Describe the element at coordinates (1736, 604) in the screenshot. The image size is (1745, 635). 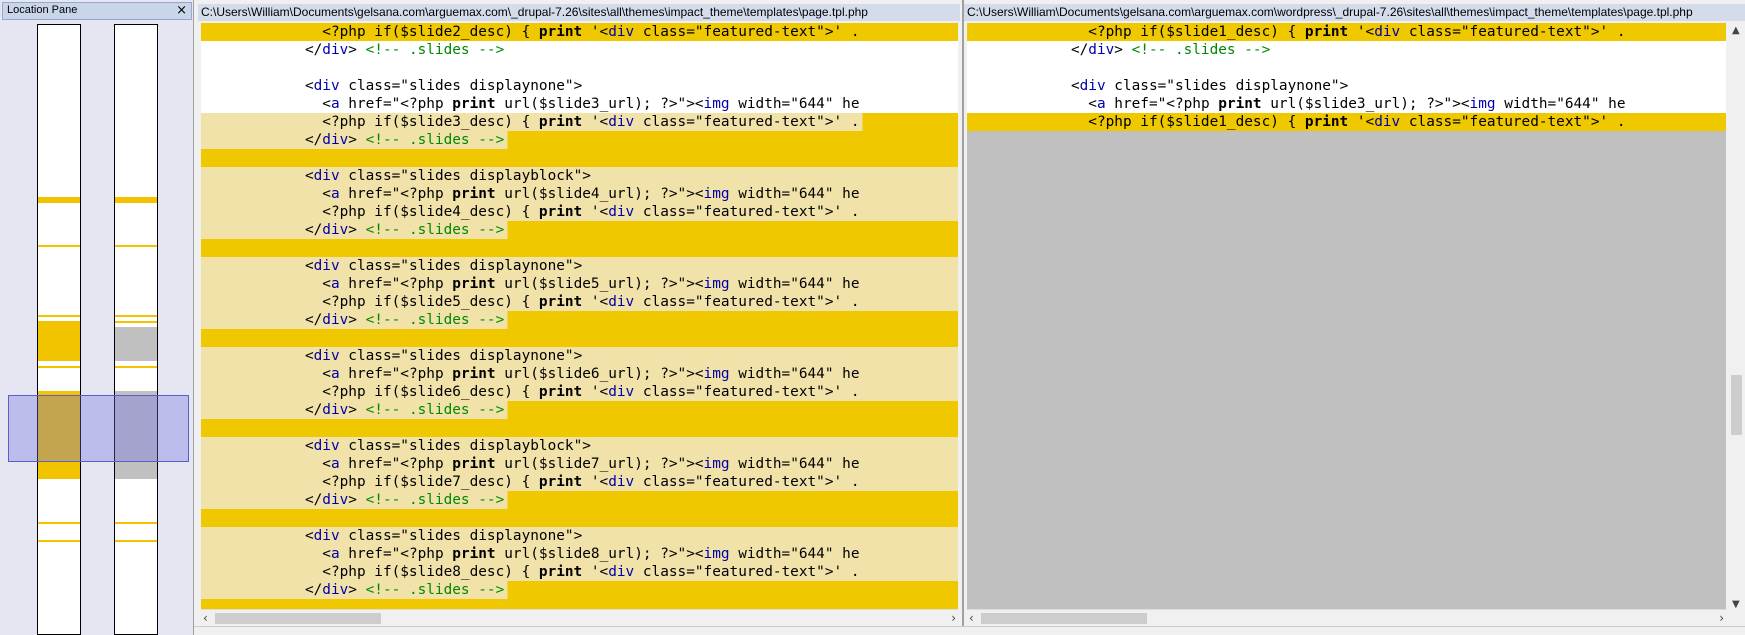
I see `scroll-down-icon: ▼` at that location.